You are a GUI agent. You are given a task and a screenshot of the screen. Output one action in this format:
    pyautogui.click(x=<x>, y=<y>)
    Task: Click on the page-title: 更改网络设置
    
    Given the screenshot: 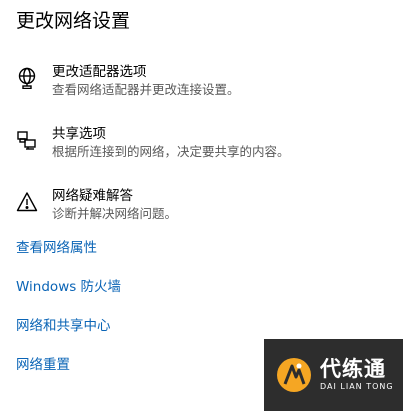 What is the action you would take?
    pyautogui.click(x=73, y=21)
    